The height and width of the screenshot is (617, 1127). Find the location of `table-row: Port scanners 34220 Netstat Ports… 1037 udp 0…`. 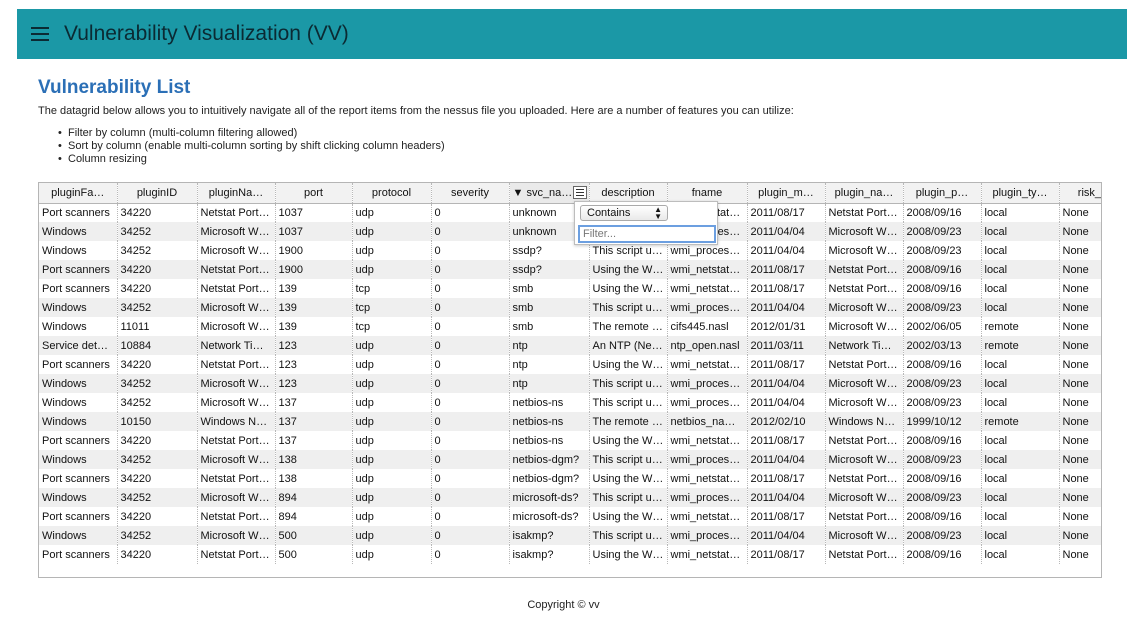

table-row: Port scanners 34220 Netstat Ports… 1037 udp 0… is located at coordinates (570, 212).